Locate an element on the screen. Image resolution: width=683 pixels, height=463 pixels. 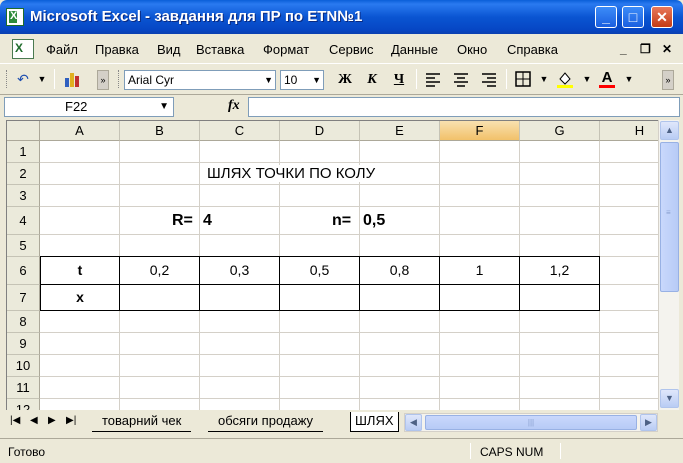
font-name-select: Arial Cyr ▼ is located at coordinates (200, 80).